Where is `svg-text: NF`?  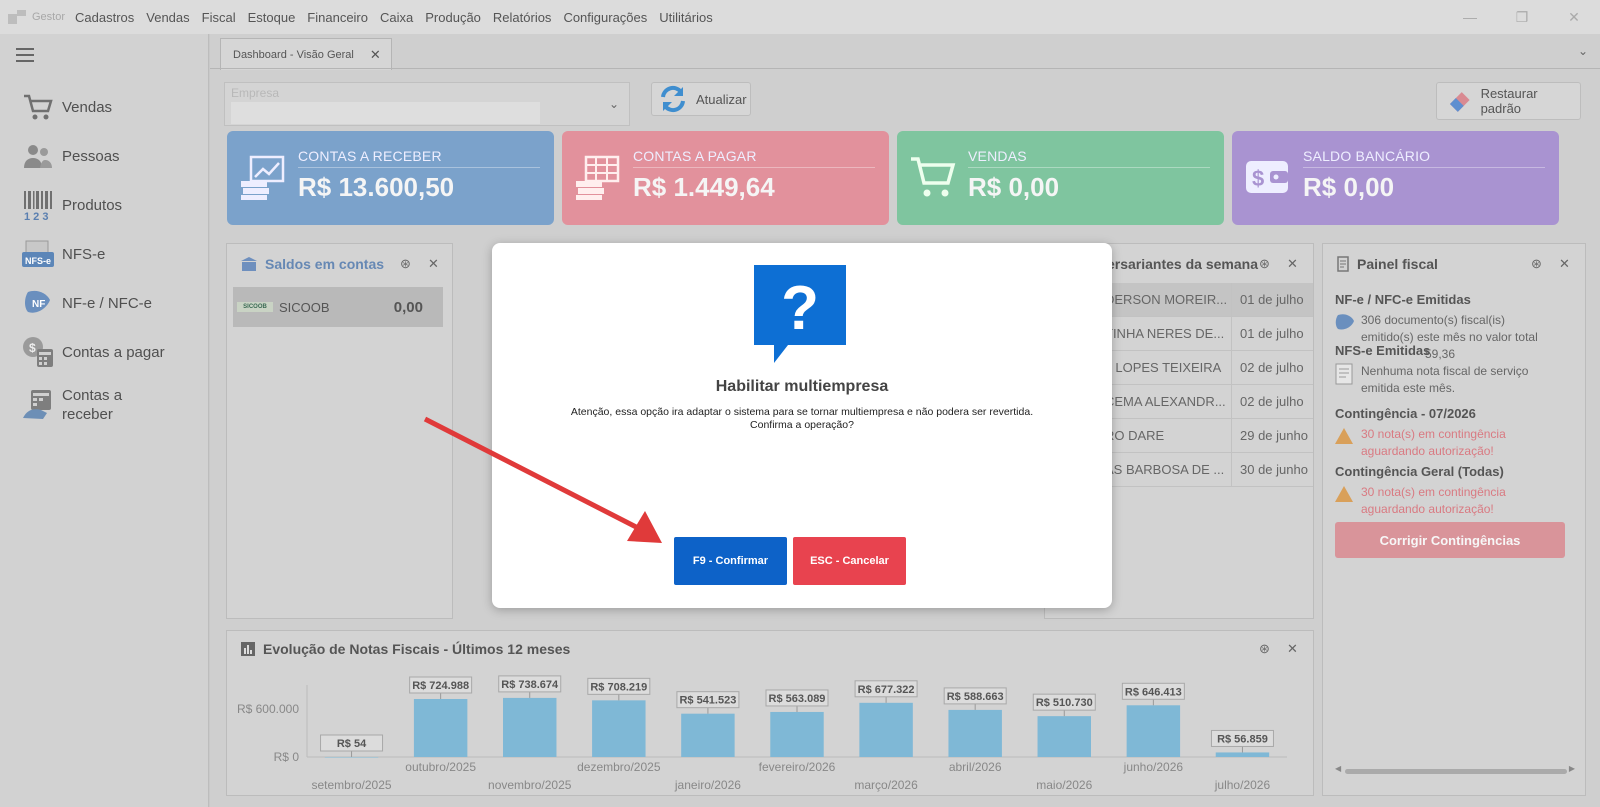 svg-text: NF is located at coordinates (38, 304).